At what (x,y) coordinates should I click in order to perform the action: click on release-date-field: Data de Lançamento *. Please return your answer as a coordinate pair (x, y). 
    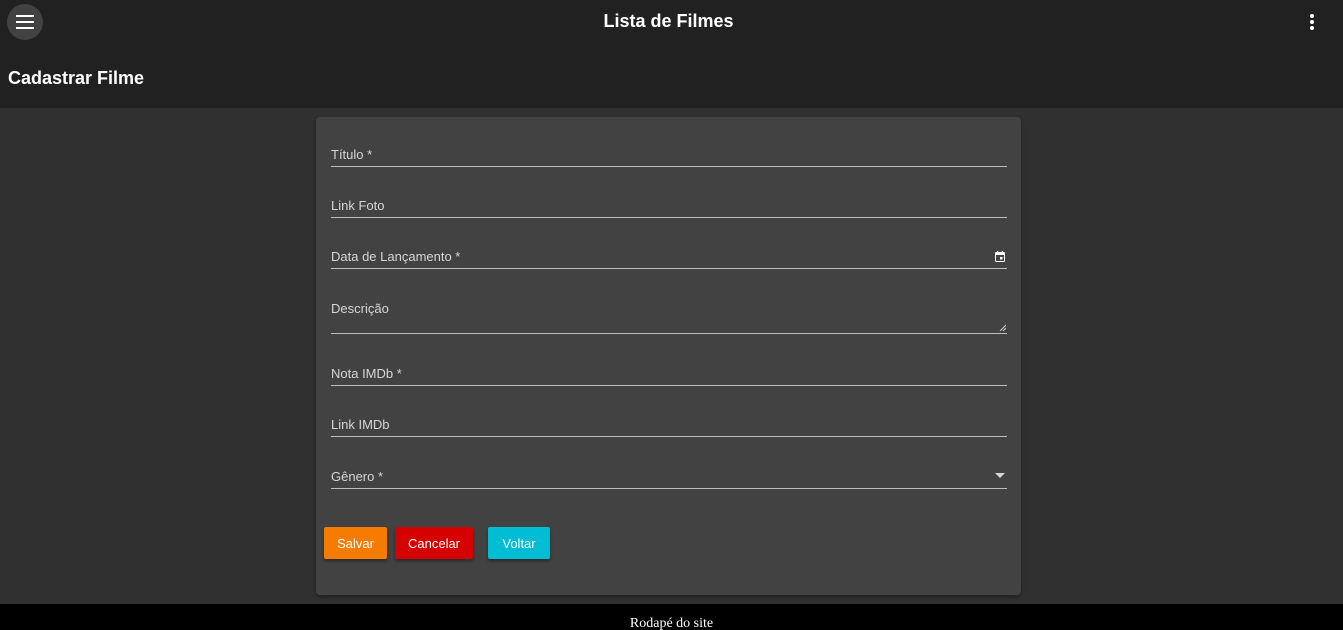
    Looking at the image, I should click on (669, 254).